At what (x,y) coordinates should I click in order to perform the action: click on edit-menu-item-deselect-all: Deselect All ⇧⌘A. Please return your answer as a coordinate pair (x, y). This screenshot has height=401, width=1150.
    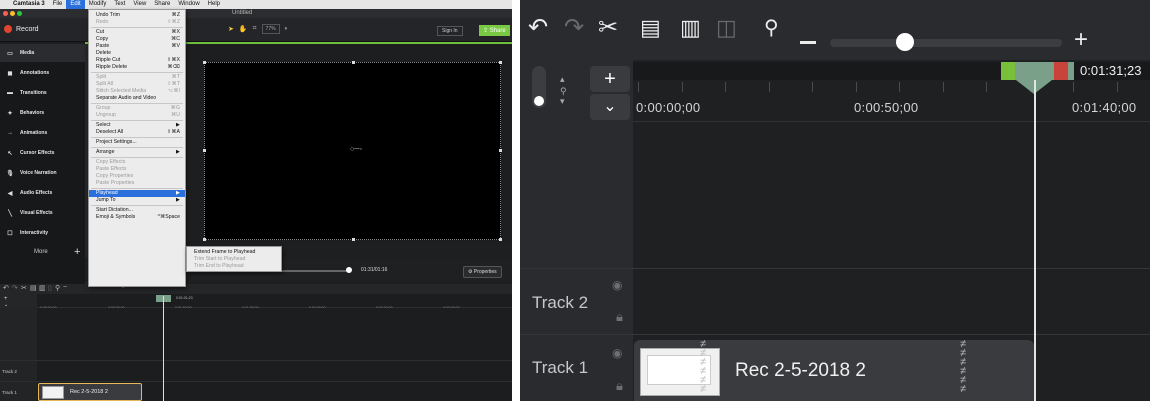
    Looking at the image, I should click on (137, 132).